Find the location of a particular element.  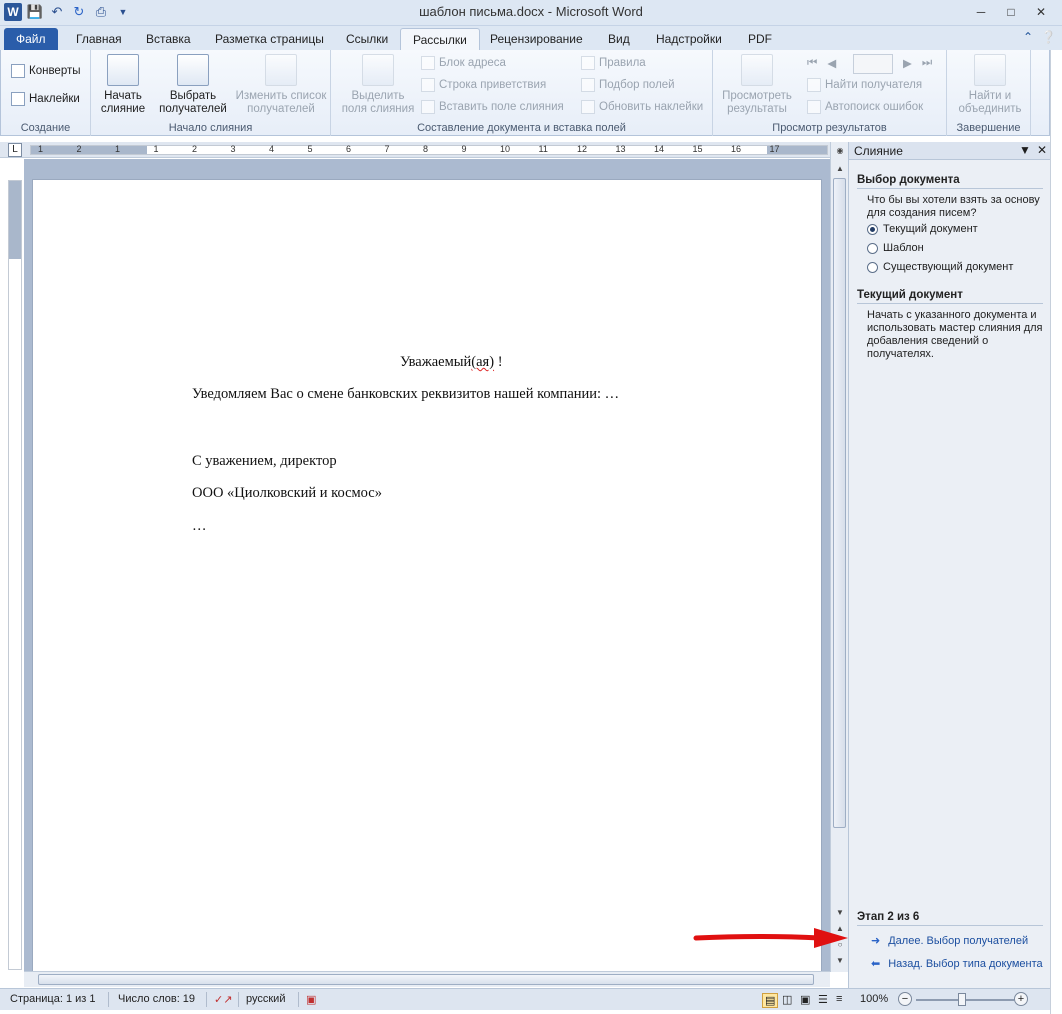

vertical-ruler is located at coordinates (15, 575).